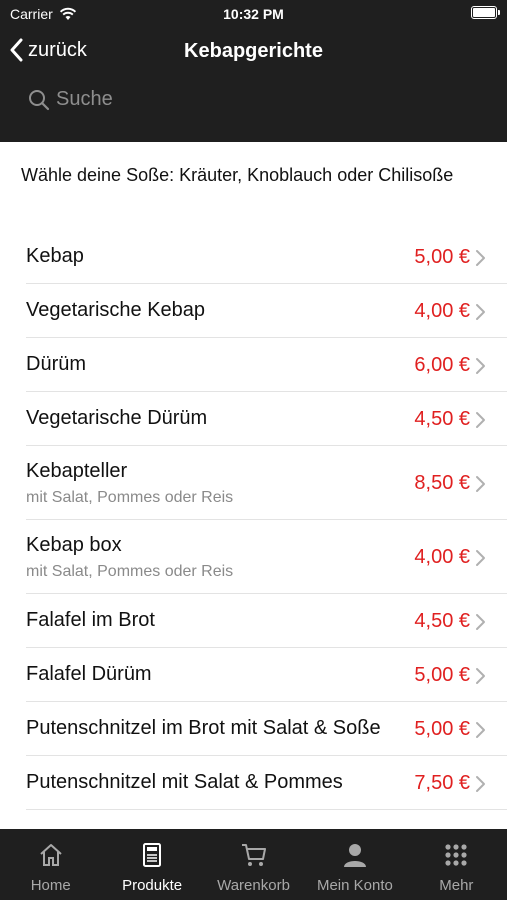  Describe the element at coordinates (266, 675) in the screenshot. I see `list-item: Falafel Dürüm 5,00 €` at that location.